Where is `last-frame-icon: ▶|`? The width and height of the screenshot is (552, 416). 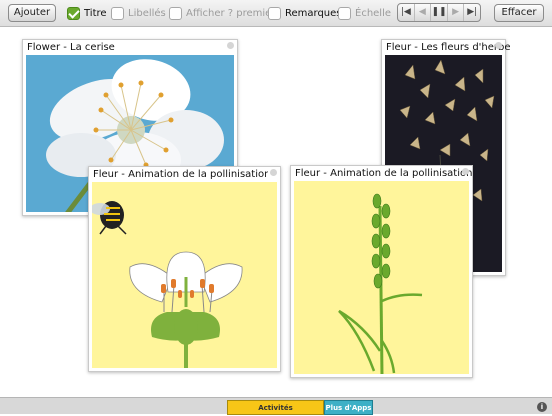
last-frame-icon: ▶| is located at coordinates (472, 12).